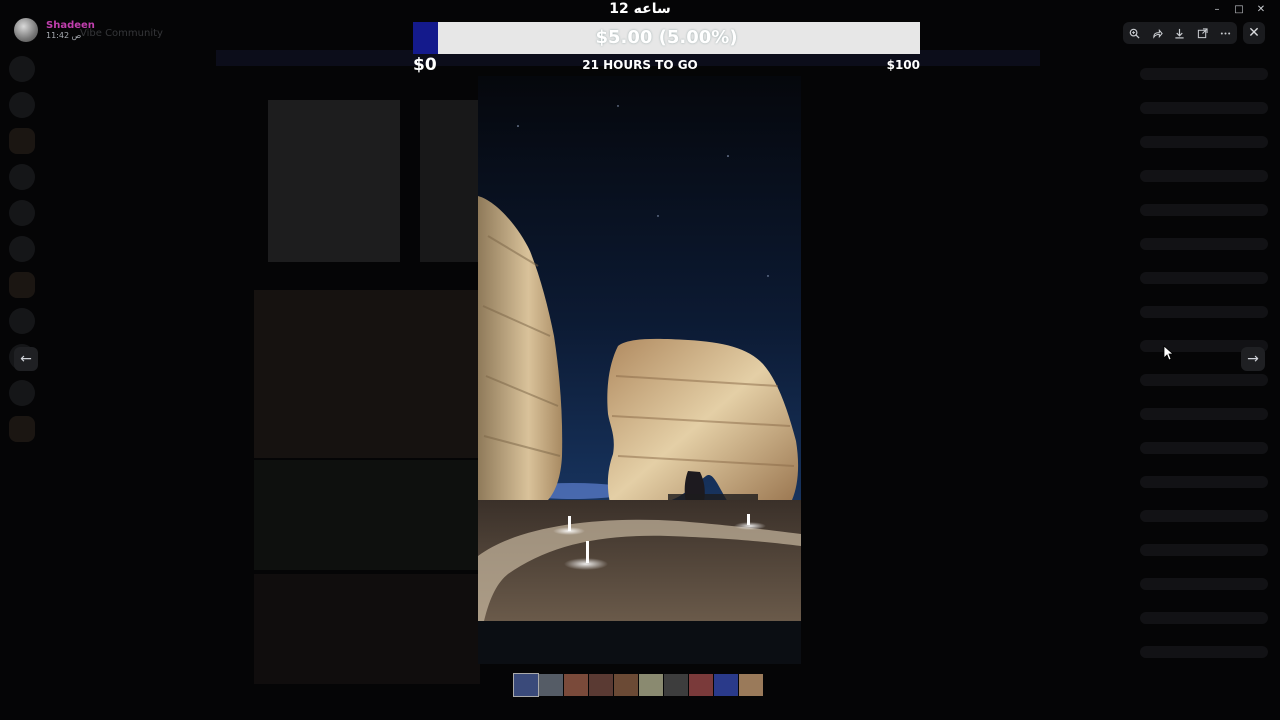 Image resolution: width=1280 pixels, height=720 pixels. I want to click on server-list, so click(22, 383).